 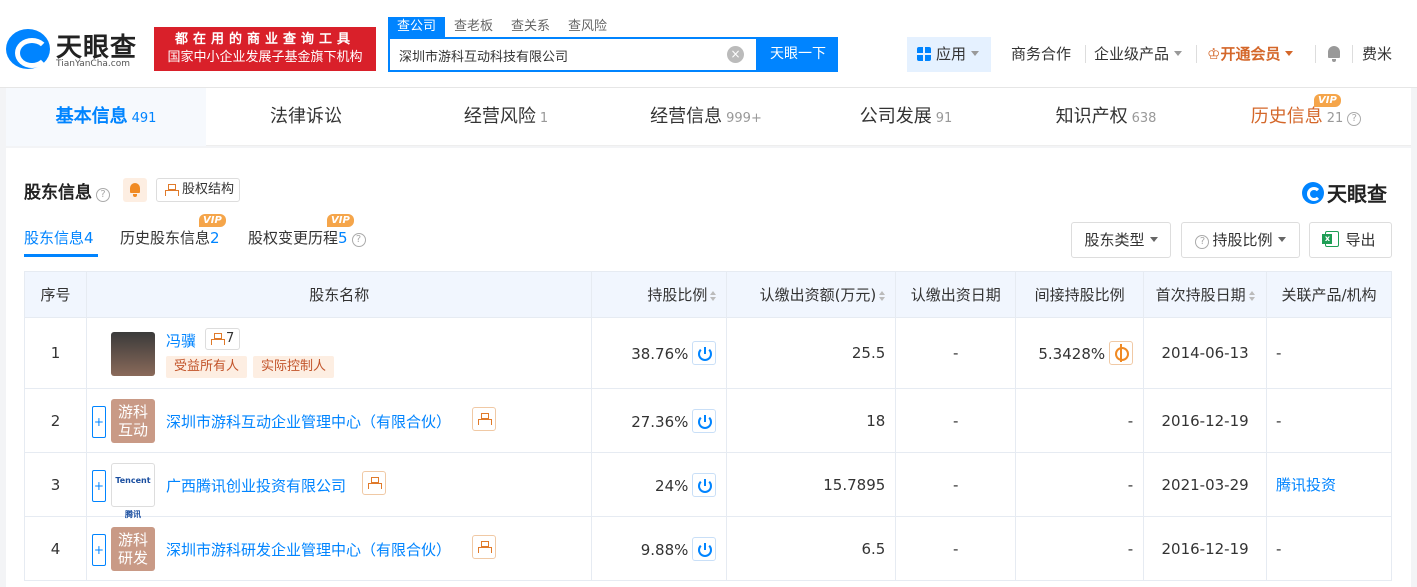 I want to click on subtab-equity-changes: 股权变更历程5?, so click(x=307, y=237).